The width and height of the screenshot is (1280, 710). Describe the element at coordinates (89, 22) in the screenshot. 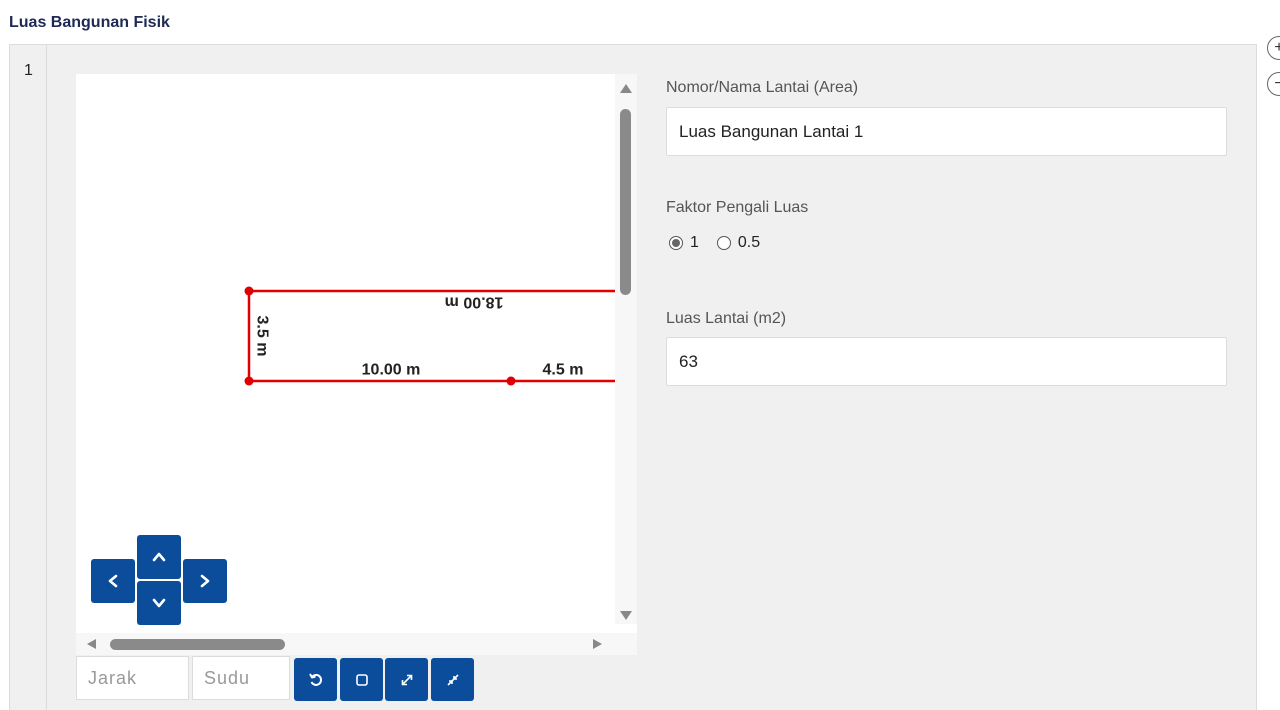

I see `section-title: Luas Bangunan Fisik` at that location.